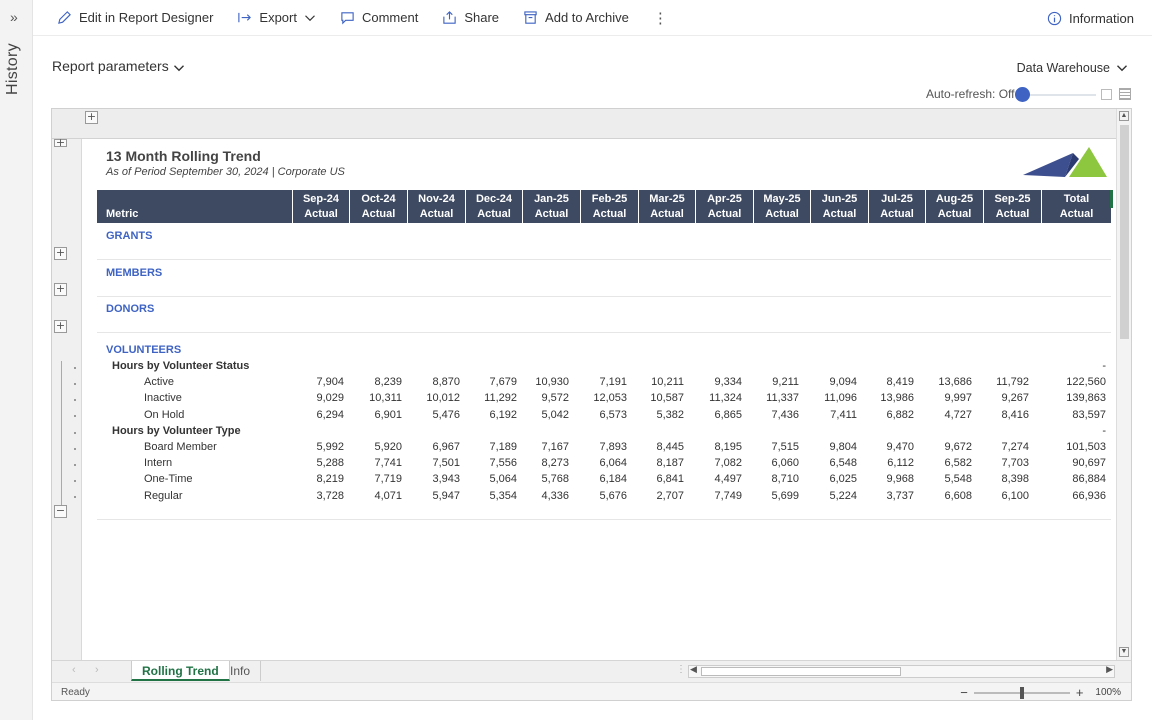 The image size is (1152, 720). Describe the element at coordinates (430, 496) in the screenshot. I see `cell-value: 5,947` at that location.